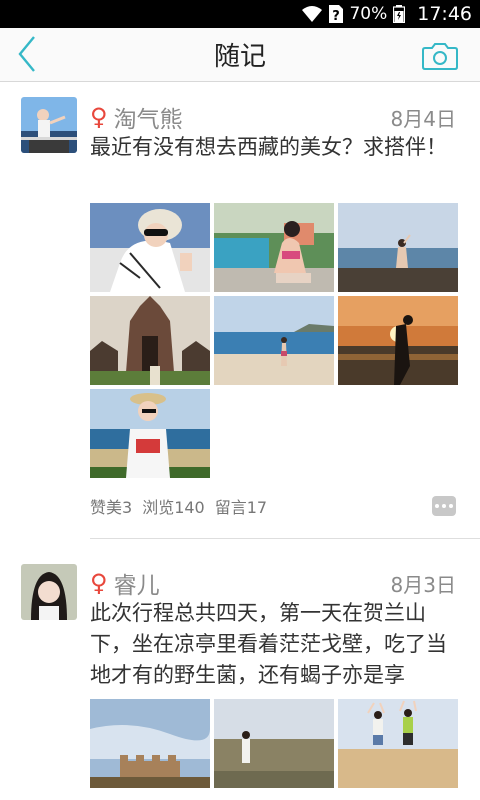 The image size is (480, 800). Describe the element at coordinates (173, 507) in the screenshot. I see `views-count: 浏览140` at that location.